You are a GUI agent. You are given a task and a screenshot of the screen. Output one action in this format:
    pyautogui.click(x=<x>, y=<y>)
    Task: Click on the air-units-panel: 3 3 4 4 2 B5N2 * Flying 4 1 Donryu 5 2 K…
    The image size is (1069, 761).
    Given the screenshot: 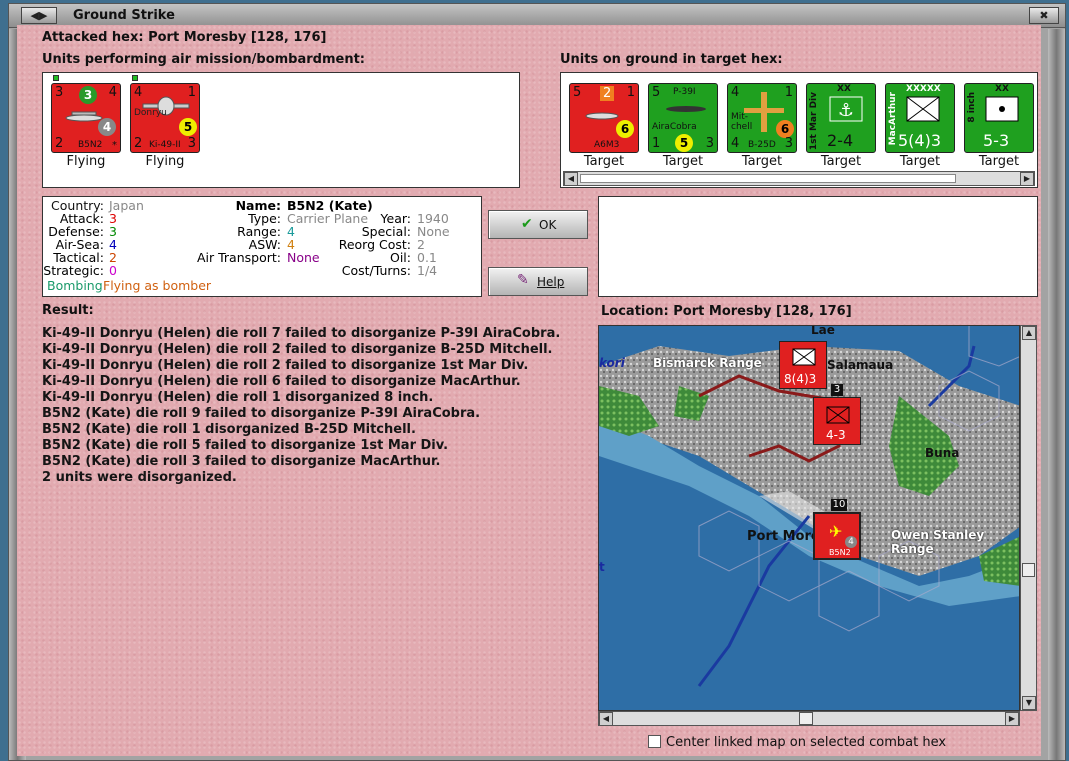 What is the action you would take?
    pyautogui.click(x=281, y=130)
    